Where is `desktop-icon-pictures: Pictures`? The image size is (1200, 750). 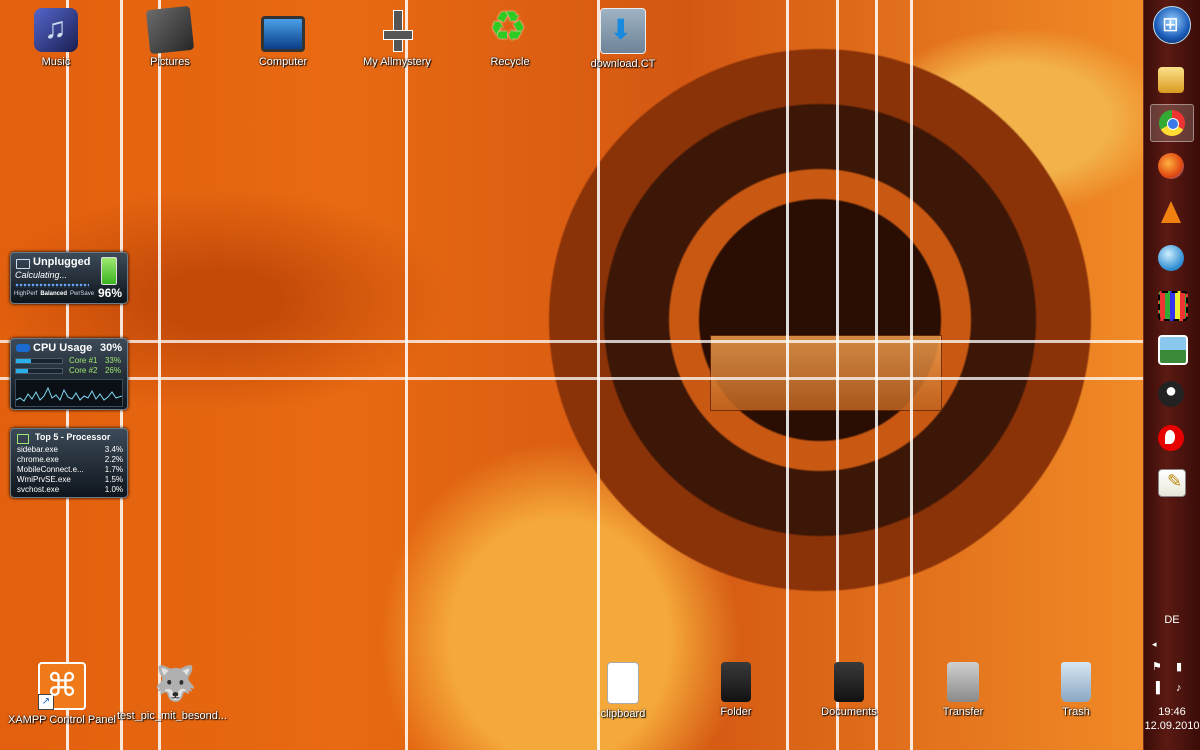
desktop-icon-pictures: Pictures is located at coordinates (170, 36).